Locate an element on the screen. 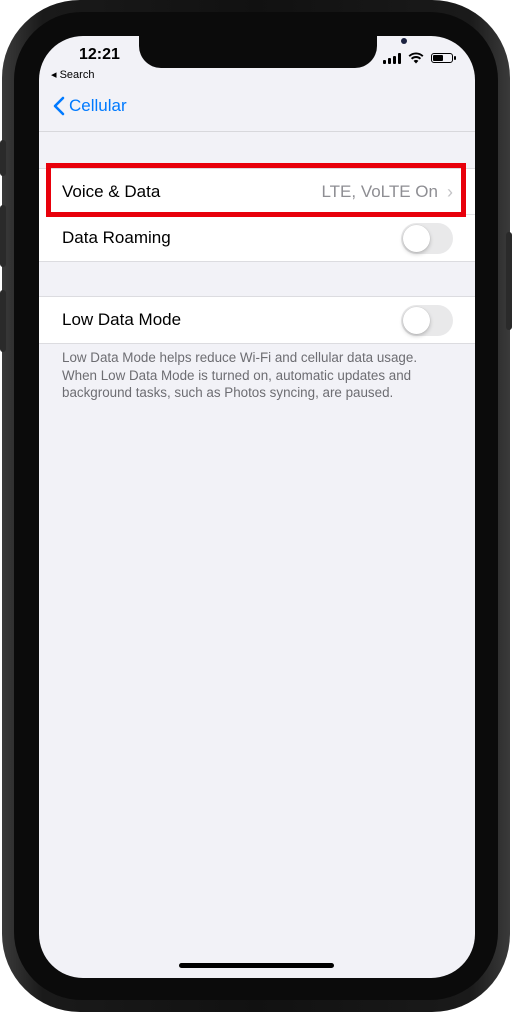 This screenshot has height=1014, width=514. status-icons is located at coordinates (419, 58).